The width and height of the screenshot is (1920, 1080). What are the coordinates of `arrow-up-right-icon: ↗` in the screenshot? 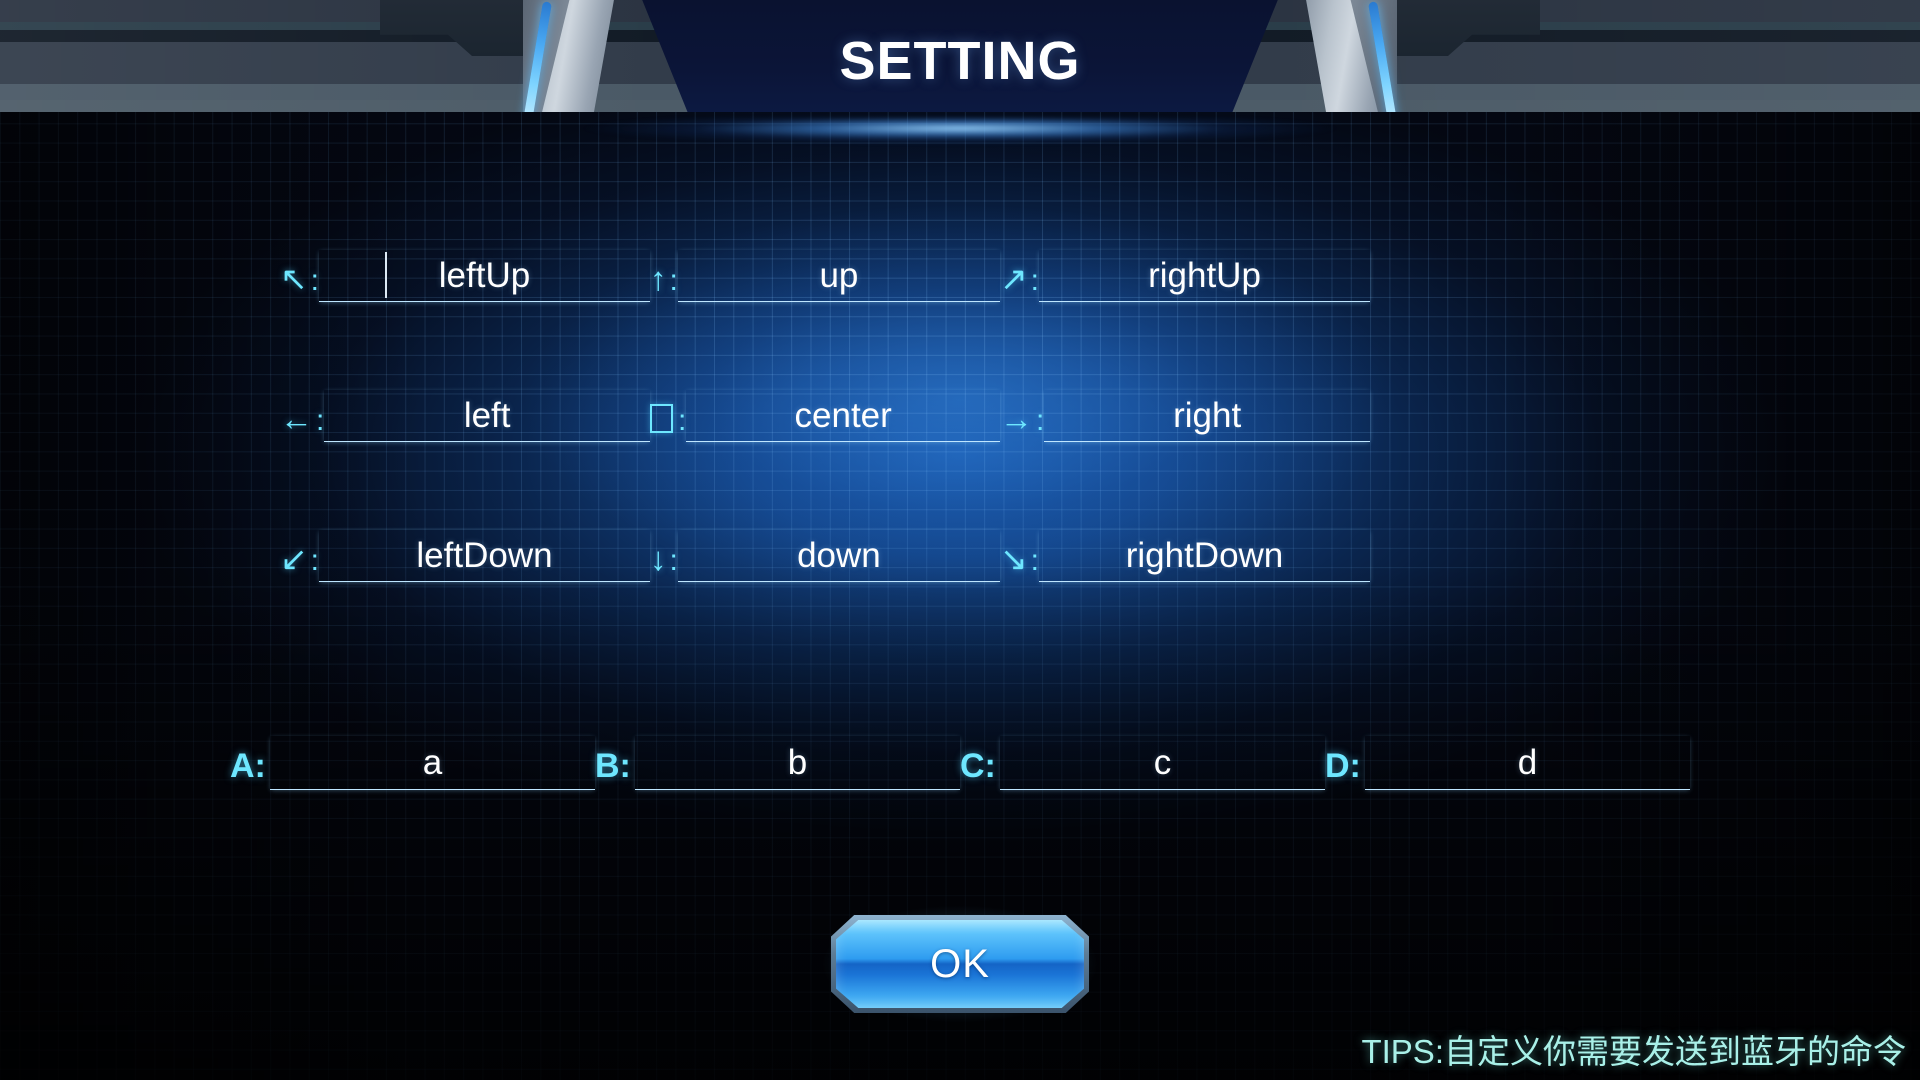 It's located at (1014, 278).